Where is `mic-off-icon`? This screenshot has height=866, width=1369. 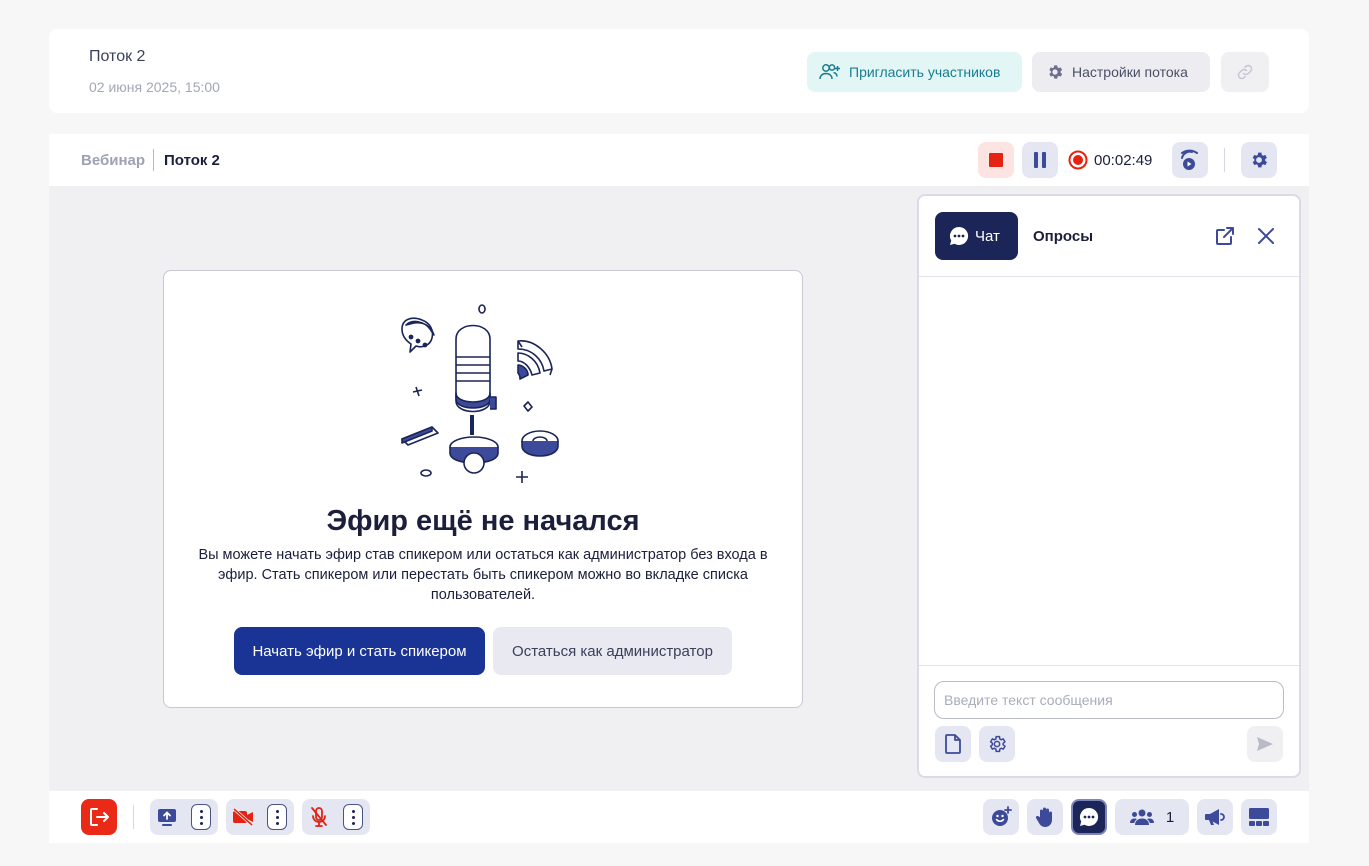 mic-off-icon is located at coordinates (319, 817).